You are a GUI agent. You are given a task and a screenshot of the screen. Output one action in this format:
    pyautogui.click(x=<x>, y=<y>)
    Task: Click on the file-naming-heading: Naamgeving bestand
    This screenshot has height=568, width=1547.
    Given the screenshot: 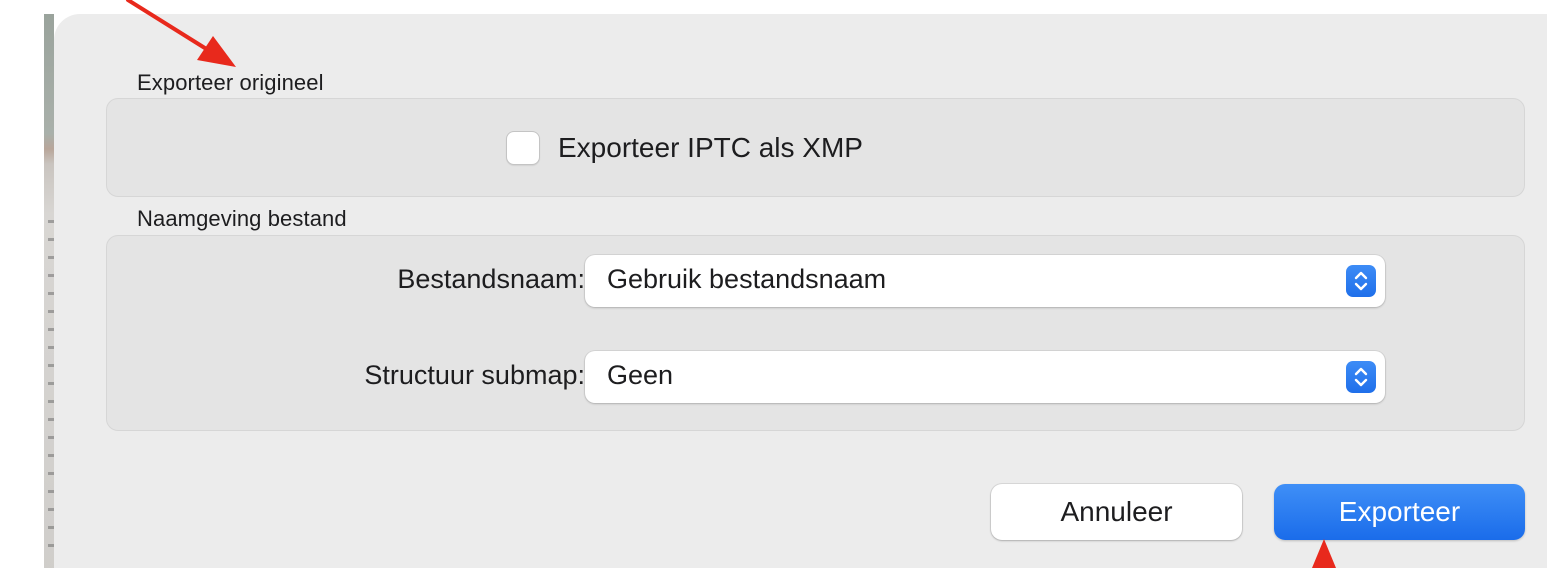 What is the action you would take?
    pyautogui.click(x=242, y=218)
    